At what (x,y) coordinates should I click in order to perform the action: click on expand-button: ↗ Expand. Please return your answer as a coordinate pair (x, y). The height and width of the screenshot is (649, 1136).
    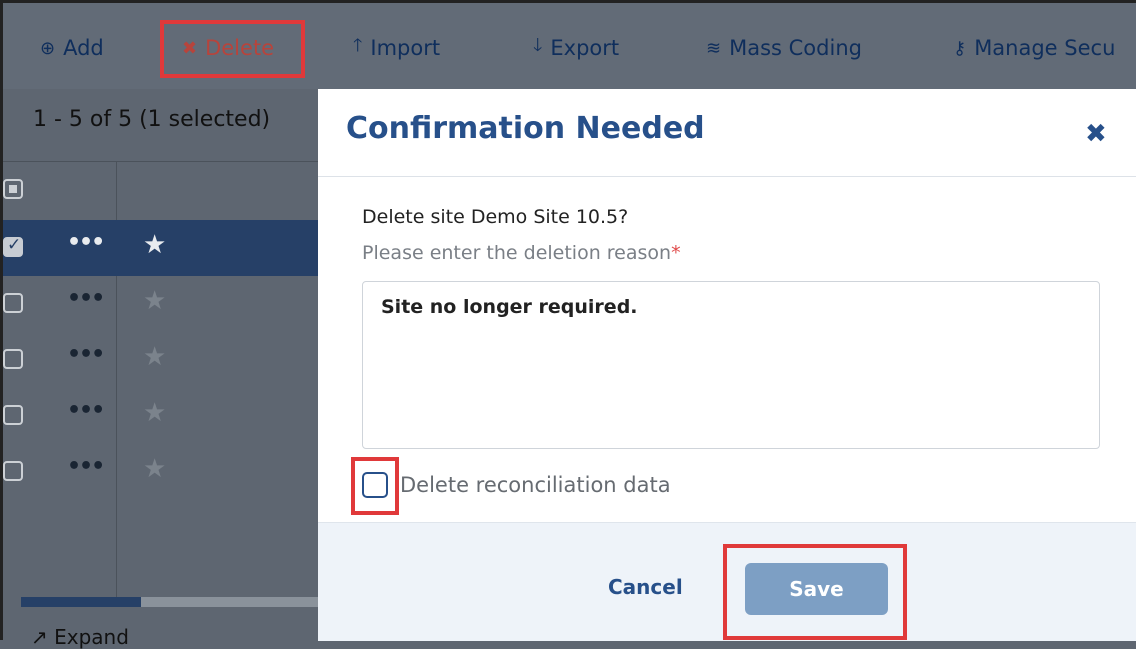
    Looking at the image, I should click on (80, 637).